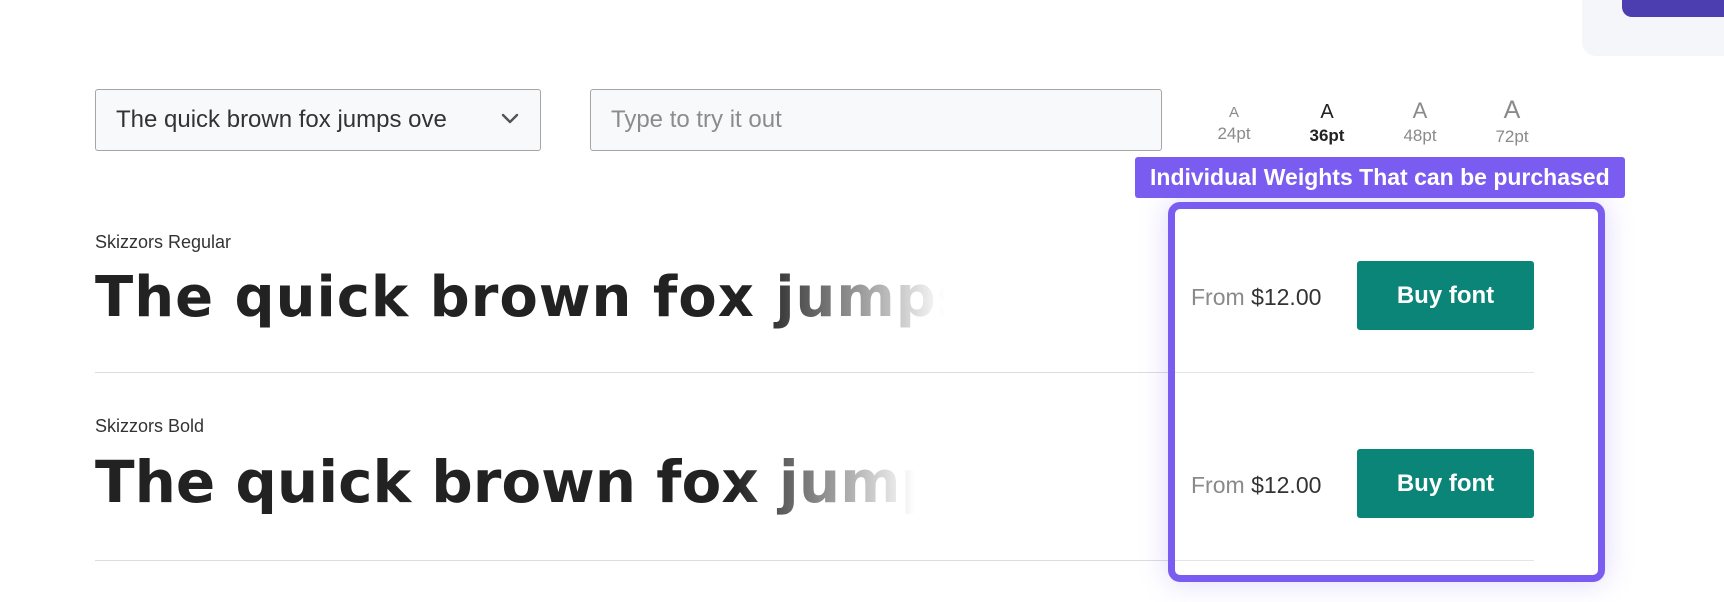 The image size is (1724, 602). Describe the element at coordinates (505, 482) in the screenshot. I see `font-sample-preview: The quick brown fox jumps` at that location.